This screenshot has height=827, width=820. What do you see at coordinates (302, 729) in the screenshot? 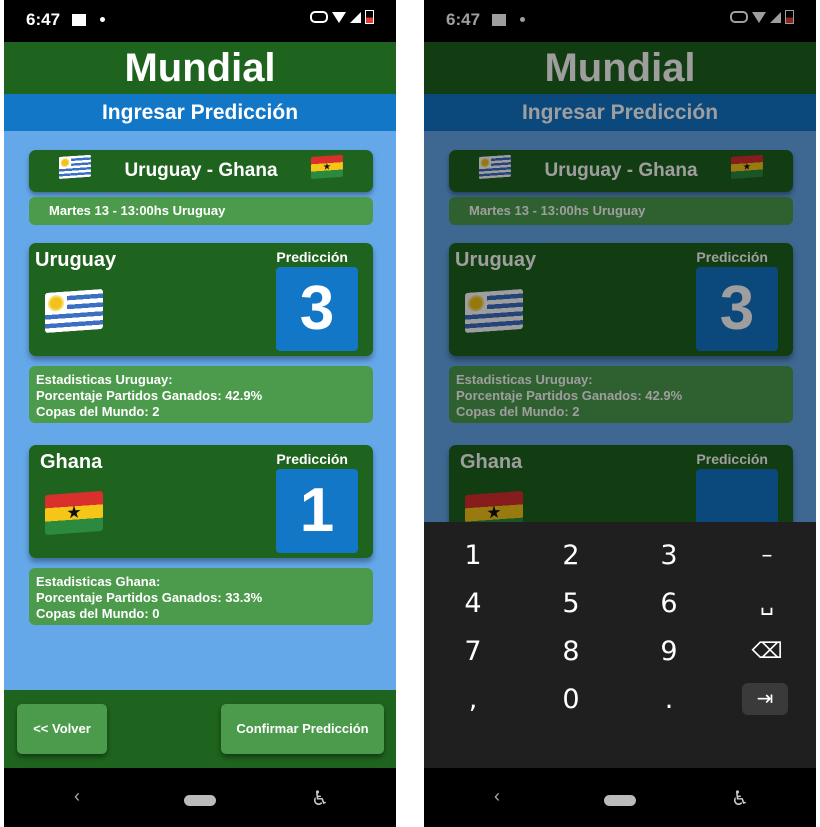
I see `confirm-prediction-button: Confirmar Predicción` at bounding box center [302, 729].